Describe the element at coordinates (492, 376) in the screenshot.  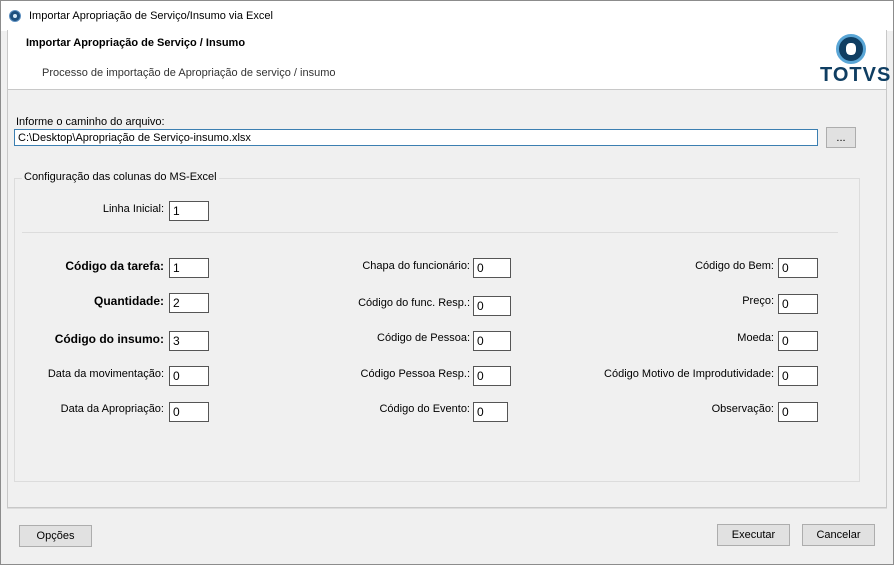
I see `codigo-pessoa-resp-input` at that location.